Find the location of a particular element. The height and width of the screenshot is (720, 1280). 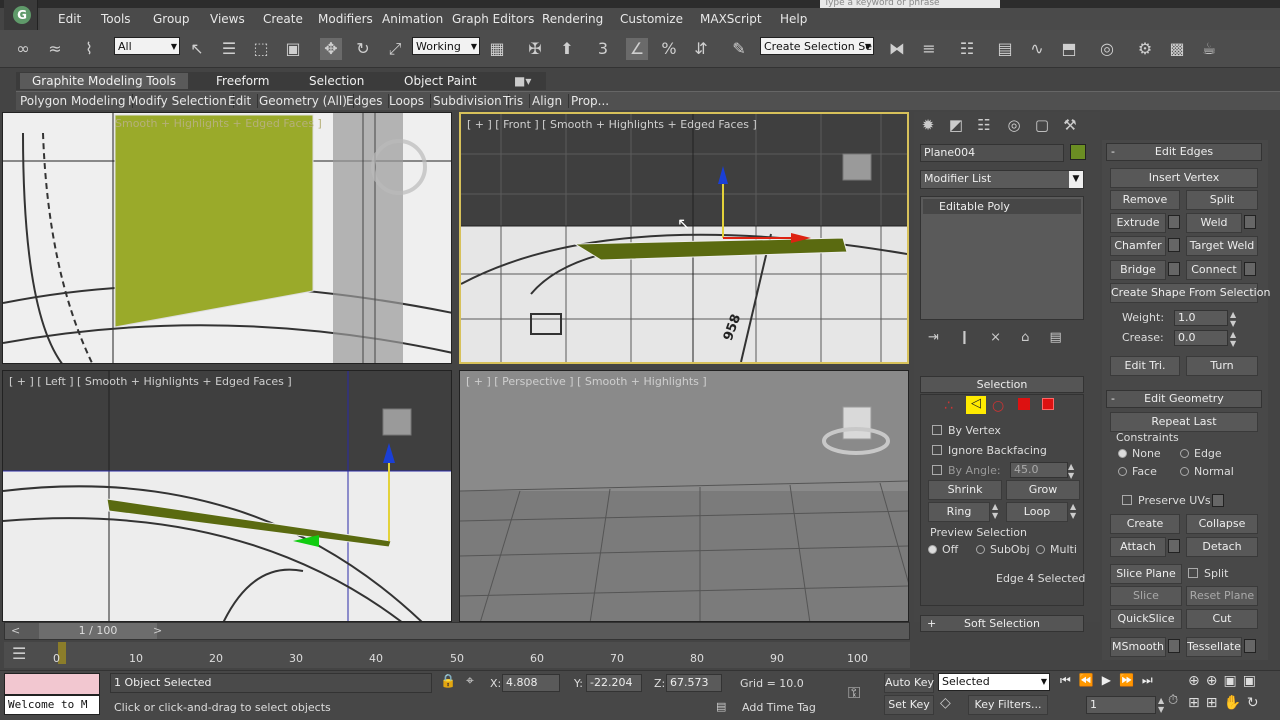

viewport-top-label: Smooth + Highlights + Edged Faces ] is located at coordinates (218, 123).